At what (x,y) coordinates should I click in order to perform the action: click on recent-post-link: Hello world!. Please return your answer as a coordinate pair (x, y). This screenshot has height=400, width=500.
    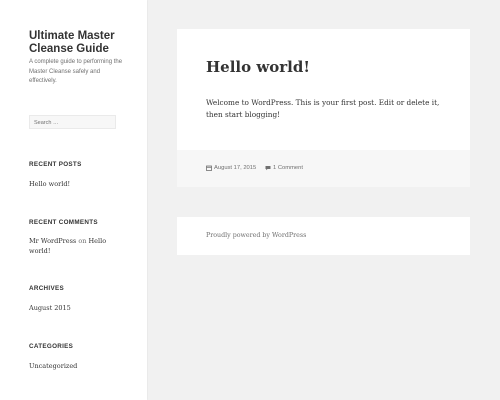
    Looking at the image, I should click on (74, 184).